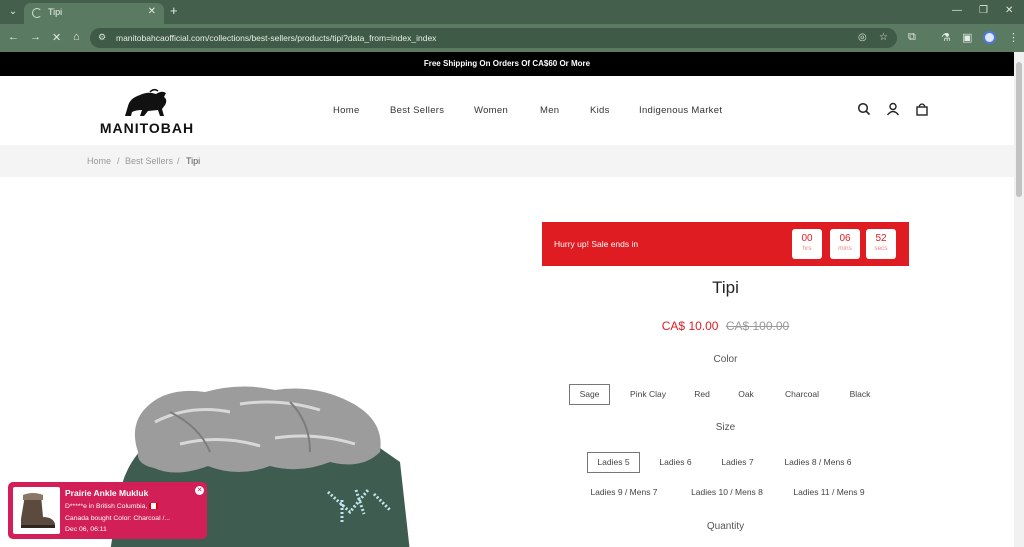 Image resolution: width=1024 pixels, height=547 pixels. Describe the element at coordinates (989, 37) in the screenshot. I see `profile-avatar-icon` at that location.